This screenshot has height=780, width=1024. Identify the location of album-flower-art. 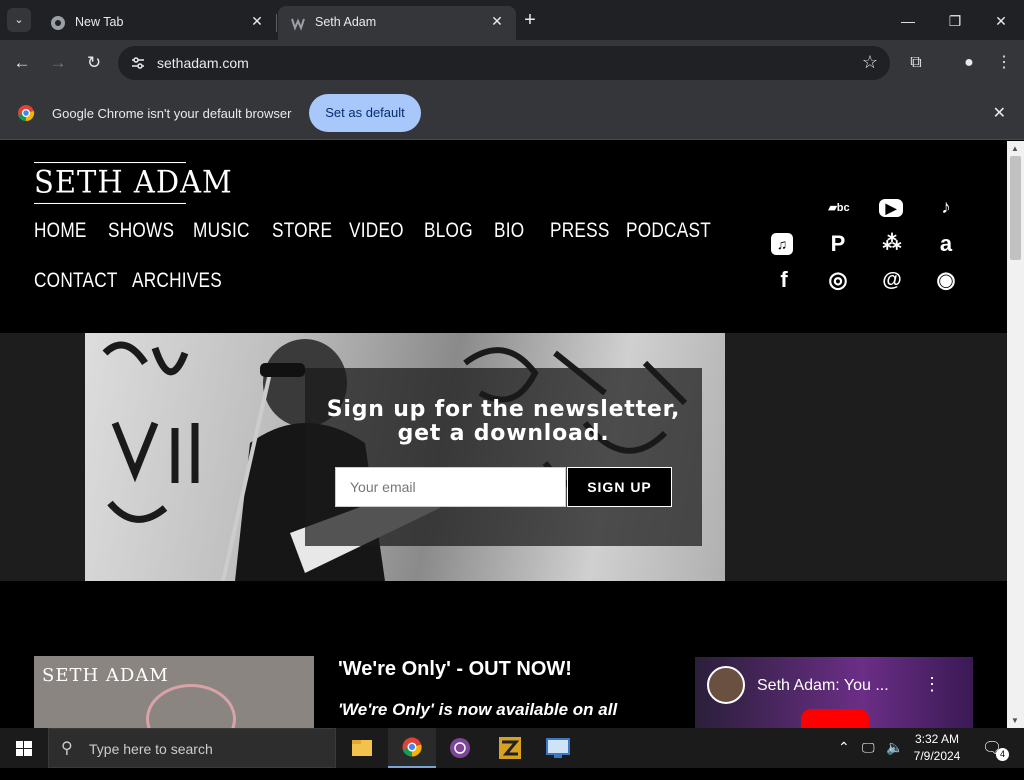
(191, 706).